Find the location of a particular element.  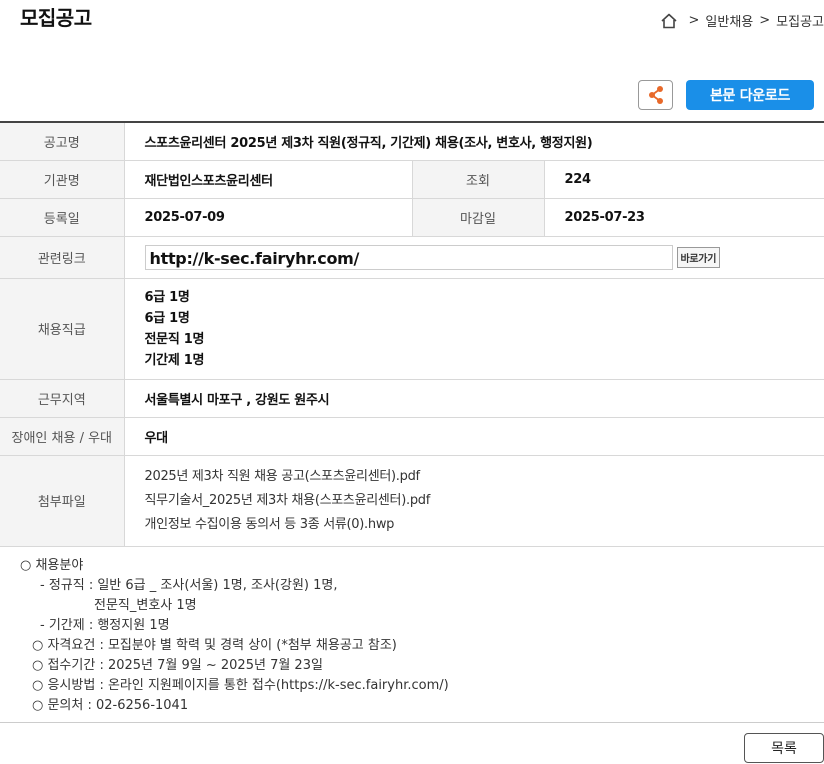

table-row: 등록일 2025-07-09 마감일 2025-07-23 is located at coordinates (412, 217).